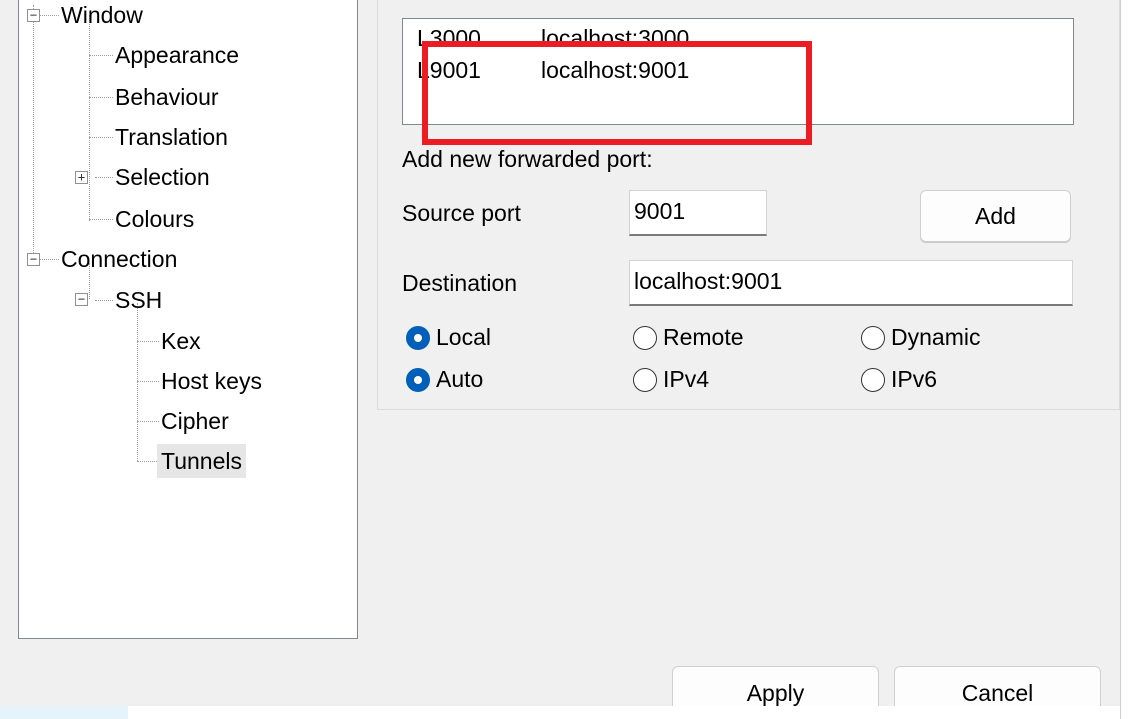 This screenshot has width=1132, height=719. I want to click on radio-dynamic: Dynamic, so click(920, 337).